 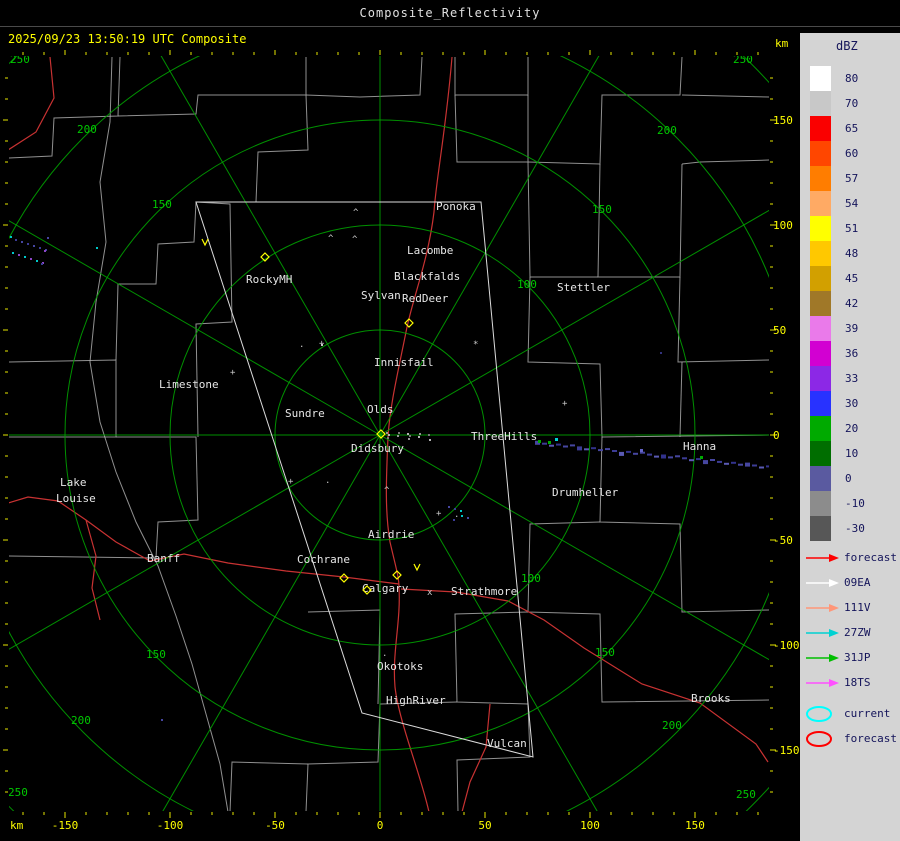 I want to click on city-label-limestone: Limestone, so click(x=189, y=384).